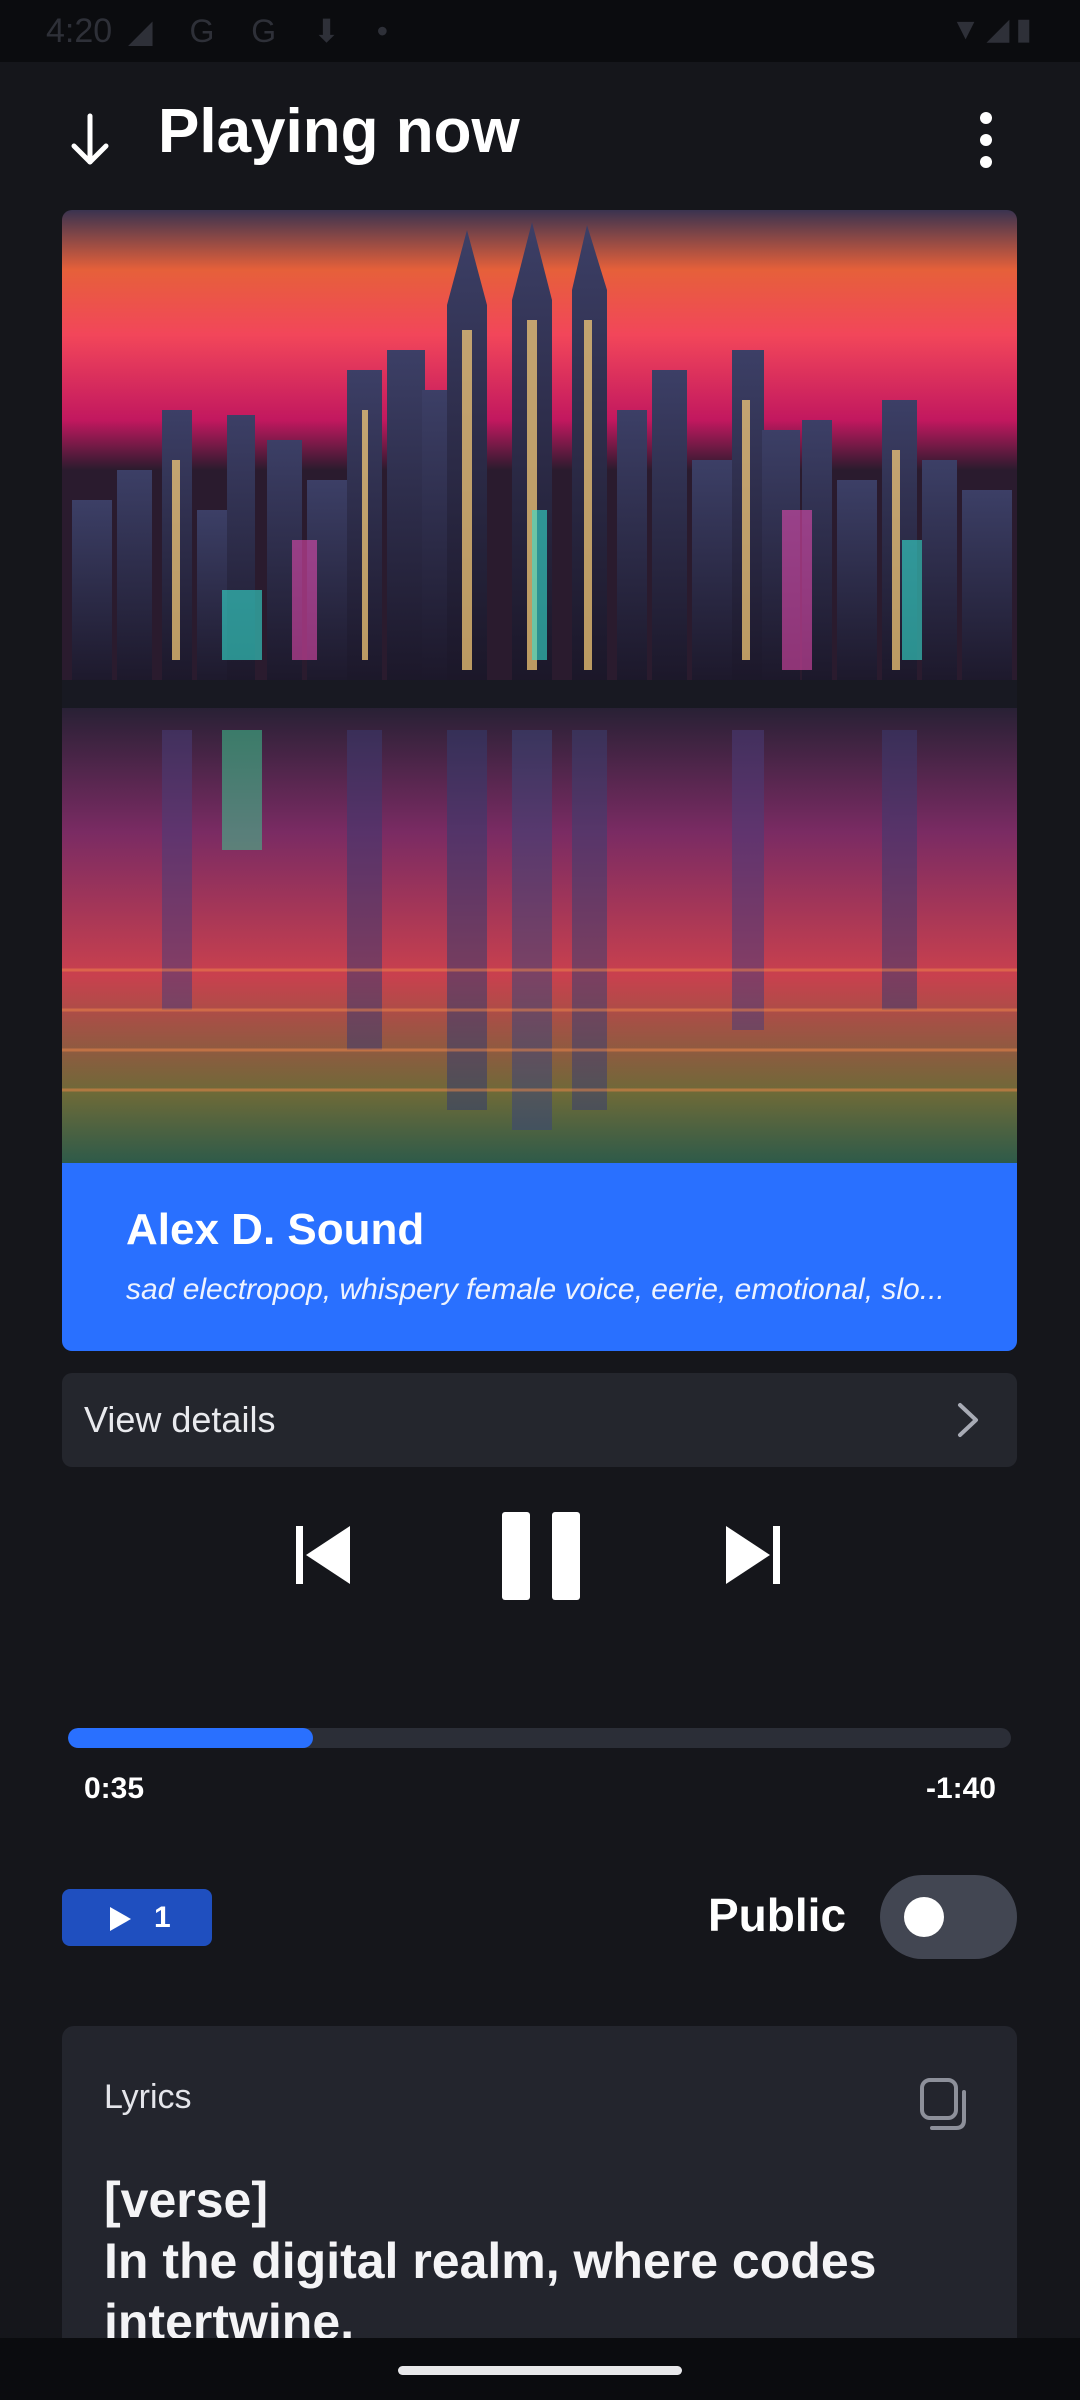 Image resolution: width=1080 pixels, height=2400 pixels. I want to click on arrow-down-icon, so click(90, 140).